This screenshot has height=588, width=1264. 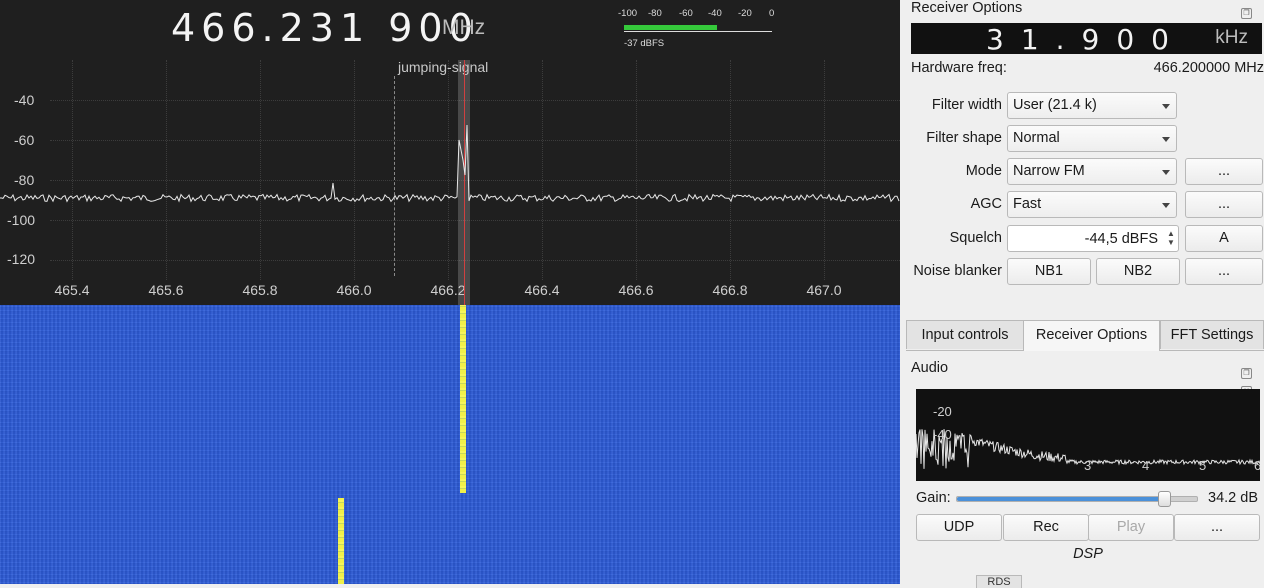 I want to click on noise-blanker-label: Noise blanker, so click(x=957, y=271).